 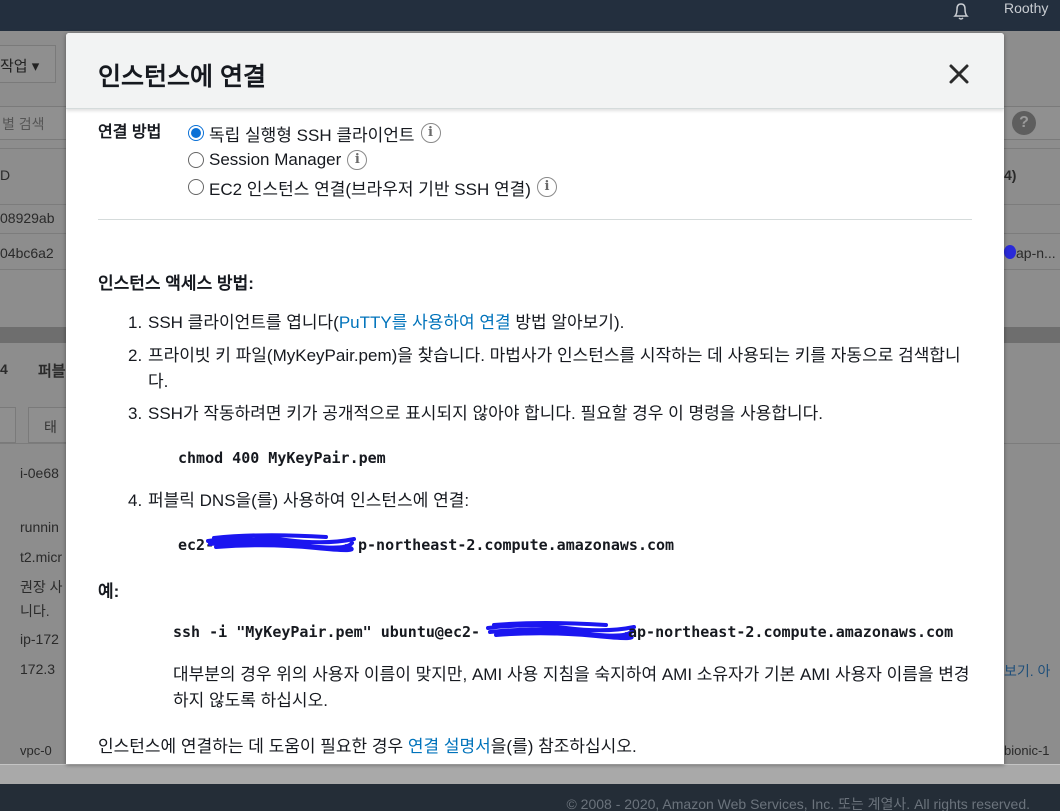 I want to click on connection-method-label: 연결 방법, so click(x=130, y=132).